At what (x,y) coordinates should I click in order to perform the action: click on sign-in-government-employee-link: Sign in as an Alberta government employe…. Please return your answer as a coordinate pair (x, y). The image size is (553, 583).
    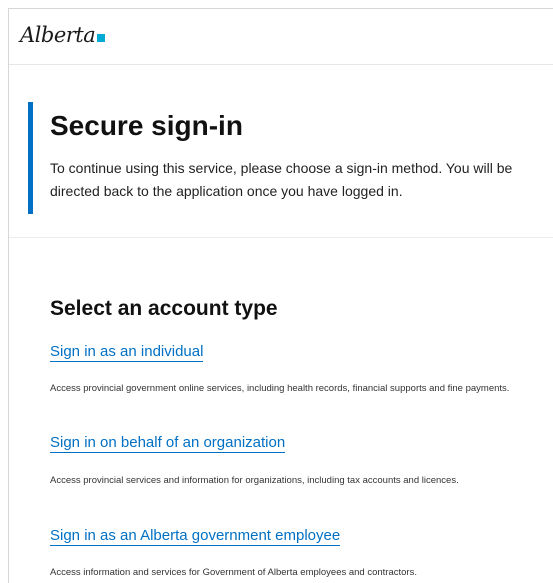
    Looking at the image, I should click on (195, 536).